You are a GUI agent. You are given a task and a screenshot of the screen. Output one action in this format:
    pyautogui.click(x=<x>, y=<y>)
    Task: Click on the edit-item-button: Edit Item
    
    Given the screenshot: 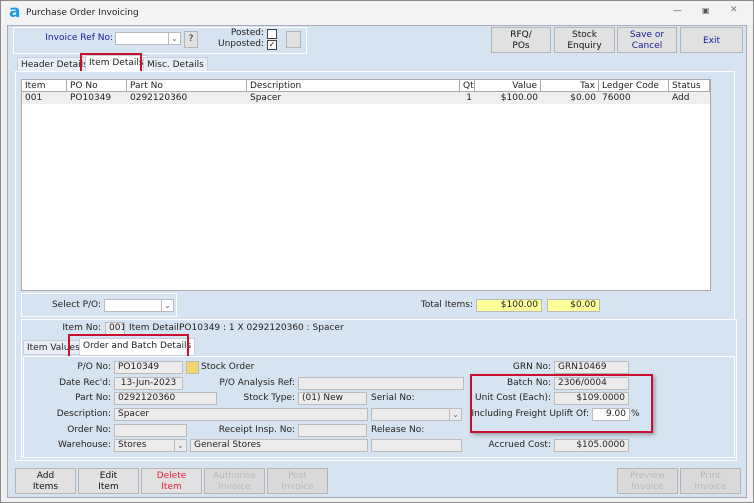 What is the action you would take?
    pyautogui.click(x=108, y=481)
    